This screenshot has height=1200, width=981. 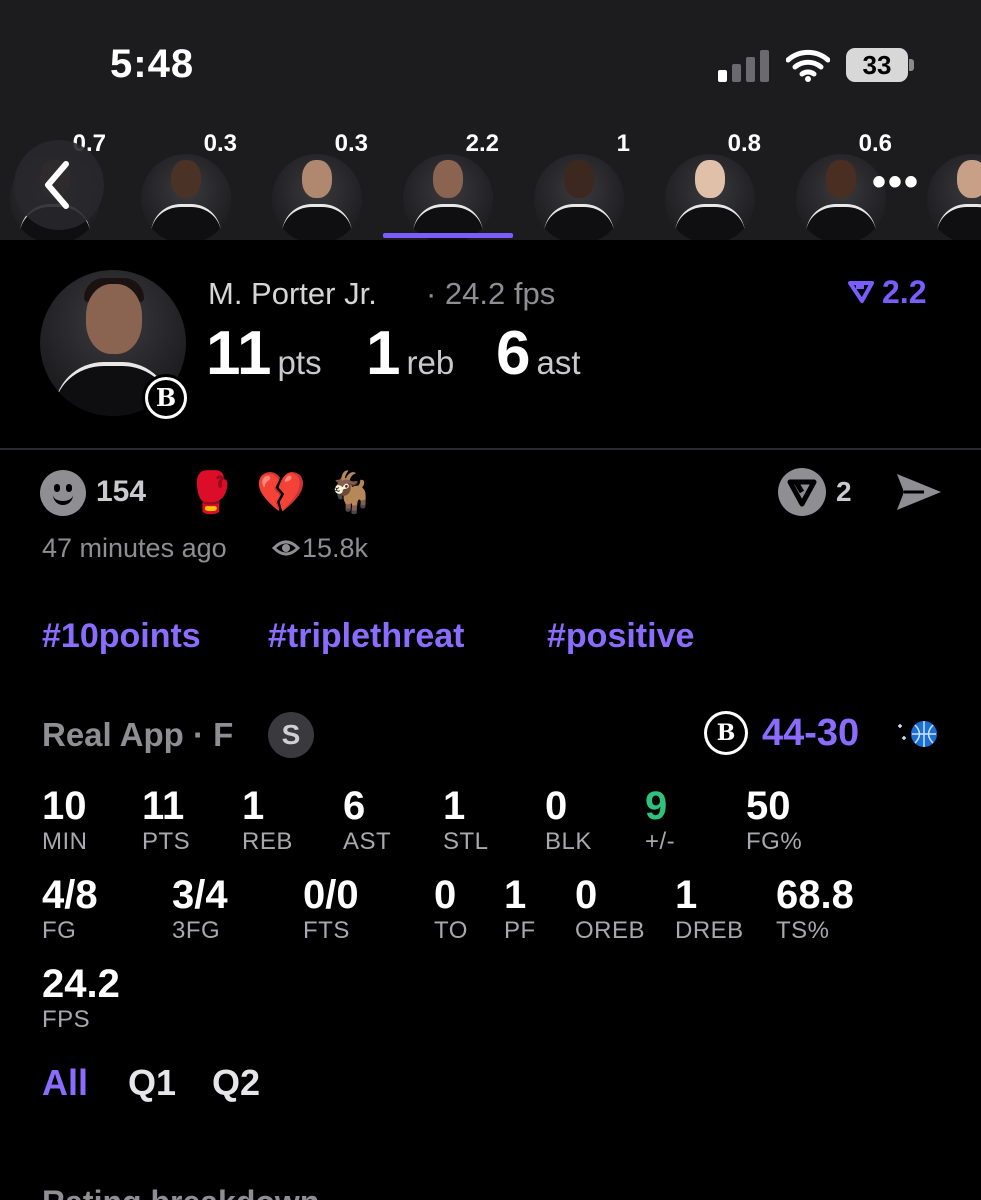 I want to click on battery-percent: 33, so click(x=877, y=65).